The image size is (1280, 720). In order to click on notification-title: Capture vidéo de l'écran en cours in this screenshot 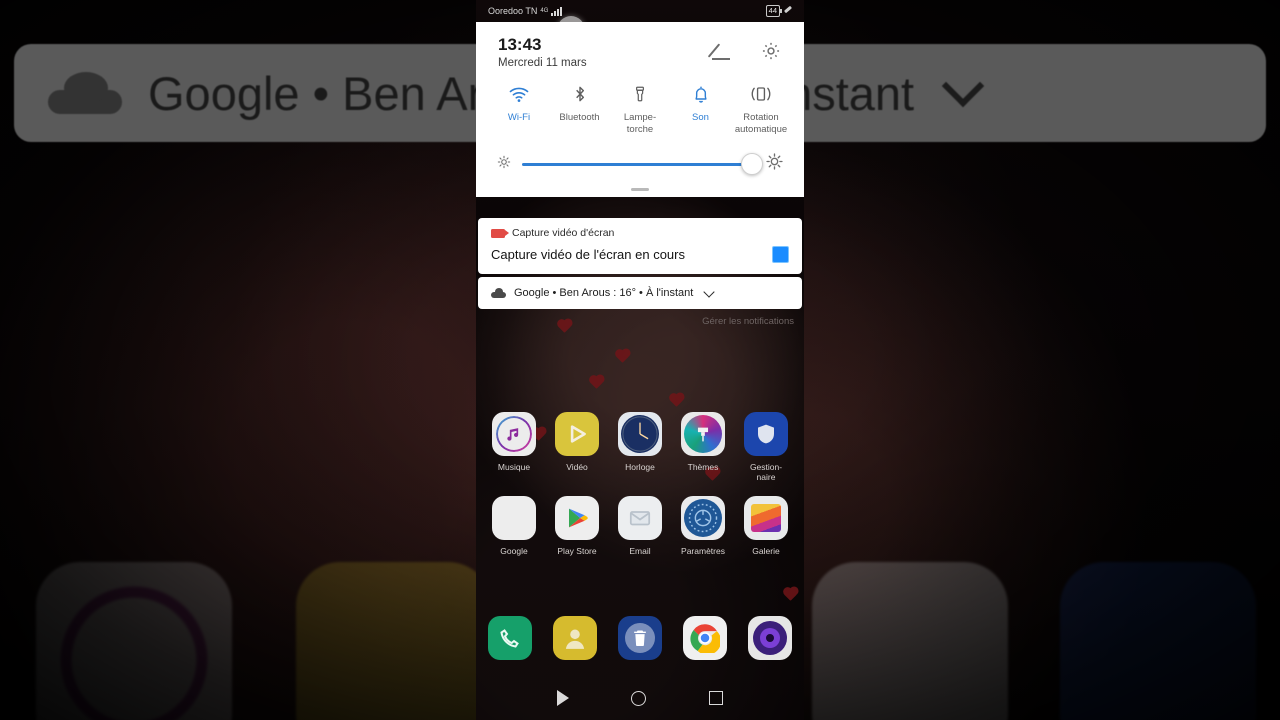, I will do `click(588, 254)`.